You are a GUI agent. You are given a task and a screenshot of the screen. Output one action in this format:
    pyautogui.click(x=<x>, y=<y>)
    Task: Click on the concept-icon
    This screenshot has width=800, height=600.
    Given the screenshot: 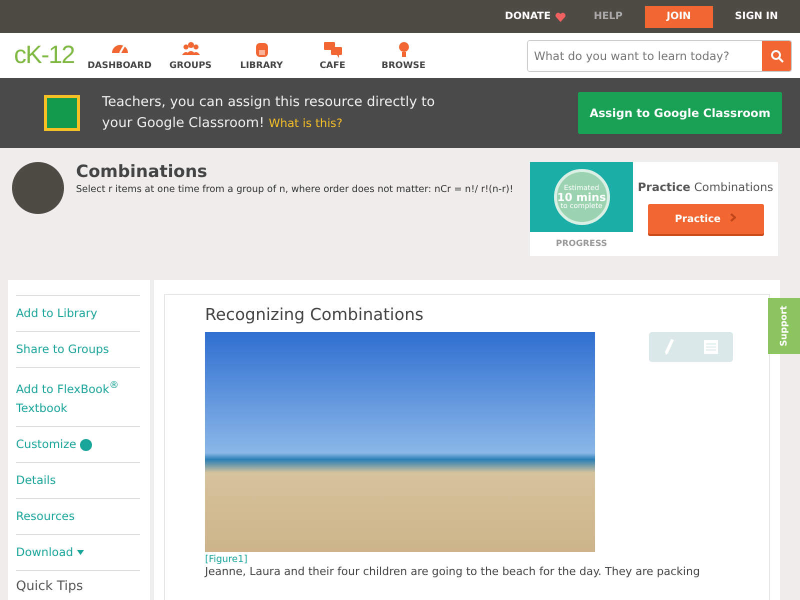 What is the action you would take?
    pyautogui.click(x=38, y=188)
    